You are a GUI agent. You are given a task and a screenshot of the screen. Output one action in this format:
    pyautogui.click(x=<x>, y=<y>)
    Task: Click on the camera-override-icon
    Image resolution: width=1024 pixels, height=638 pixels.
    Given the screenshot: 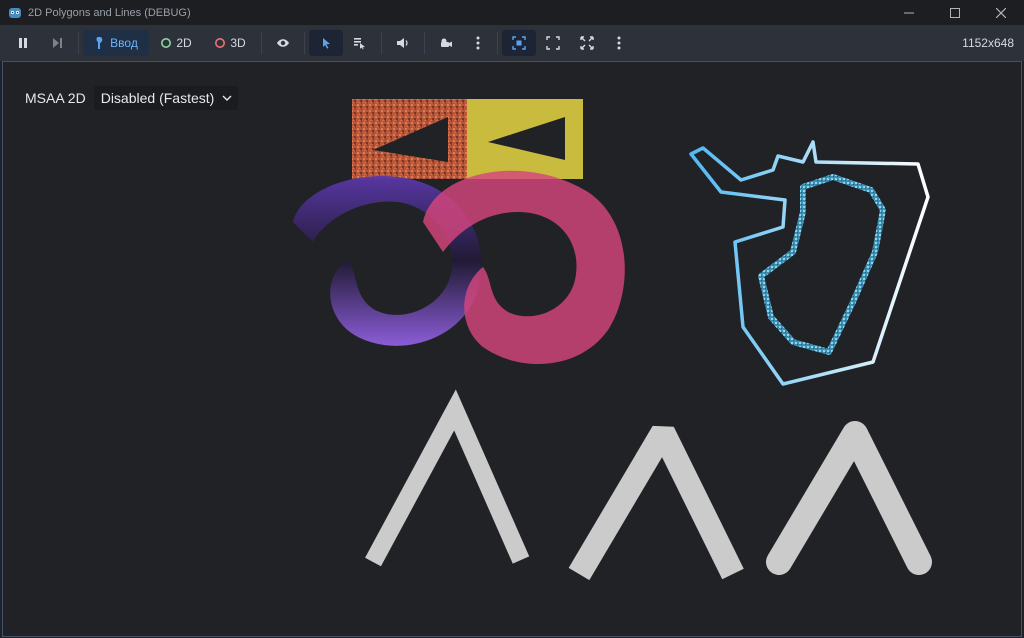 What is the action you would take?
    pyautogui.click(x=519, y=43)
    